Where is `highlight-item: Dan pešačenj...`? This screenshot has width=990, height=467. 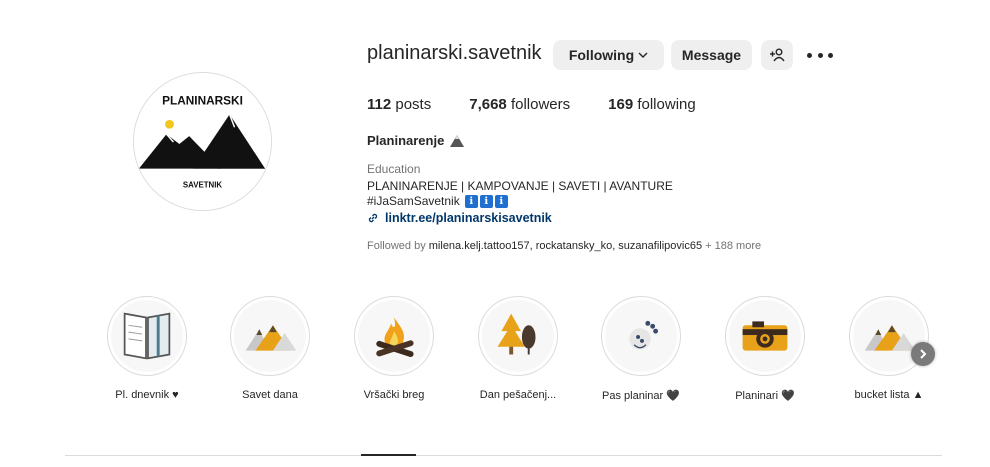 highlight-item: Dan pešačenj... is located at coordinates (518, 348).